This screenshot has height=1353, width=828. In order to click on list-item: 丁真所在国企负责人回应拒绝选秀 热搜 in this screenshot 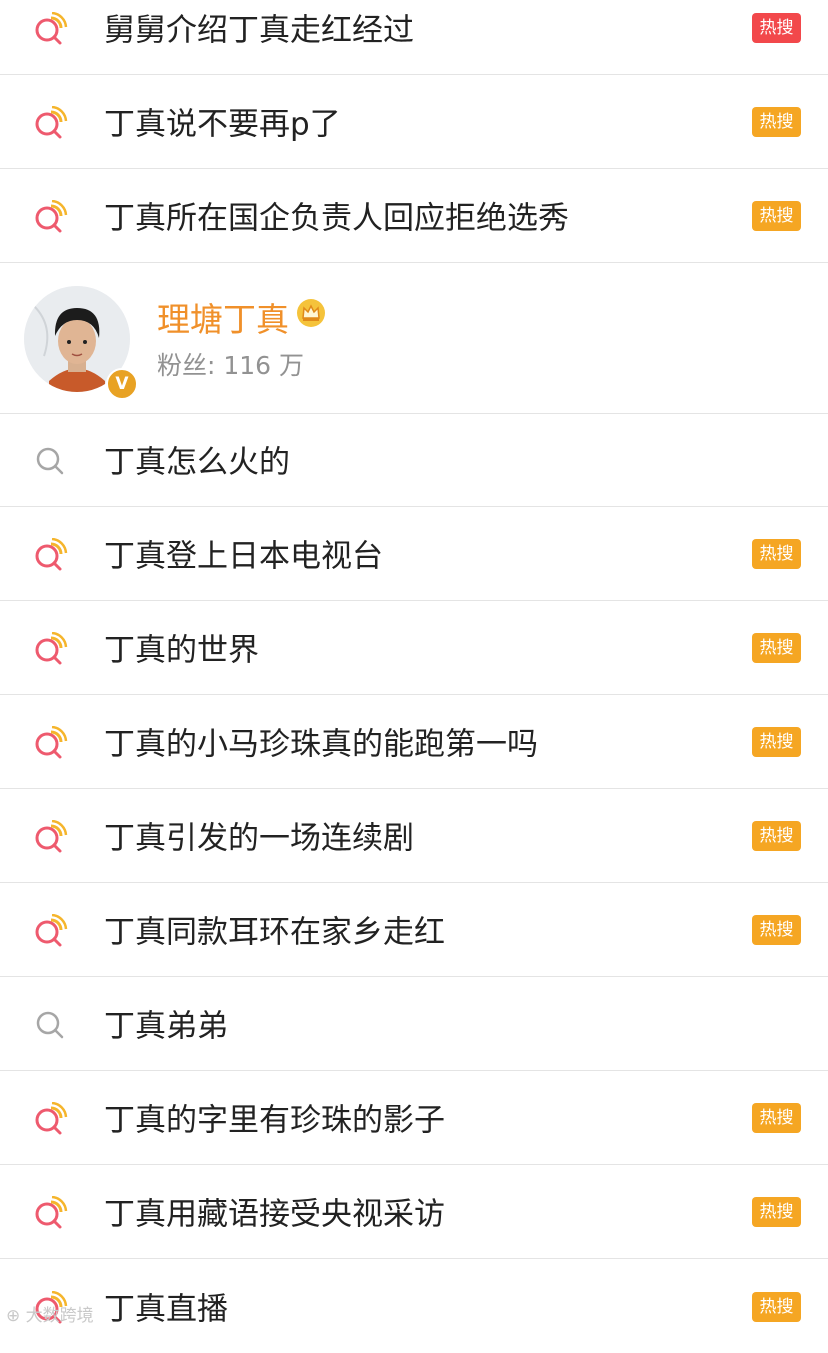, I will do `click(414, 216)`.